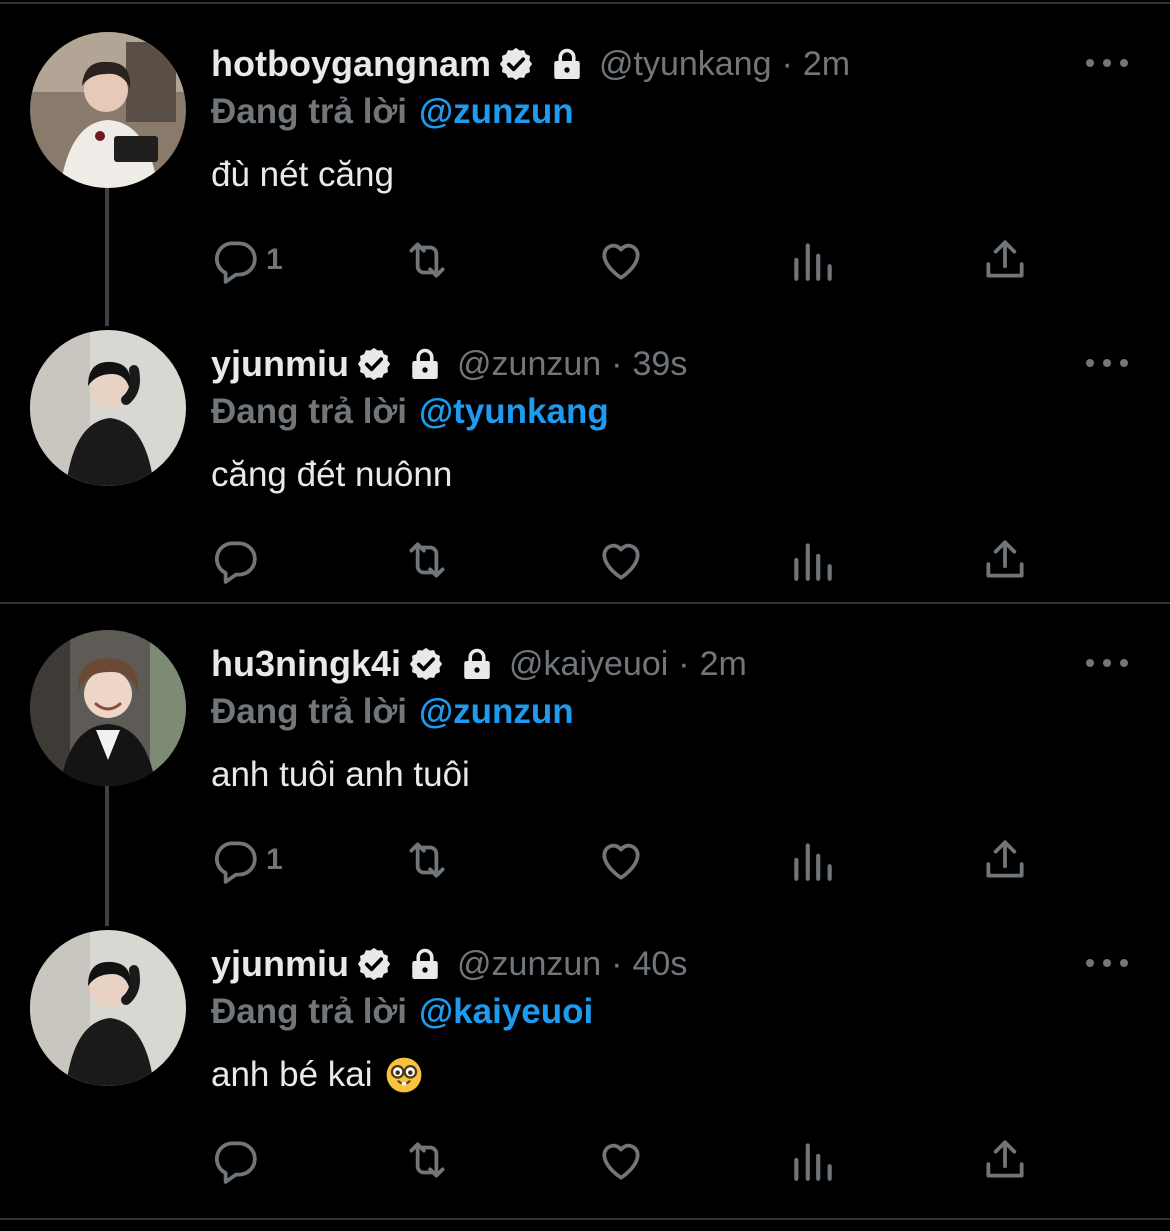  I want to click on replying-to-handle: @tyunkang, so click(514, 412).